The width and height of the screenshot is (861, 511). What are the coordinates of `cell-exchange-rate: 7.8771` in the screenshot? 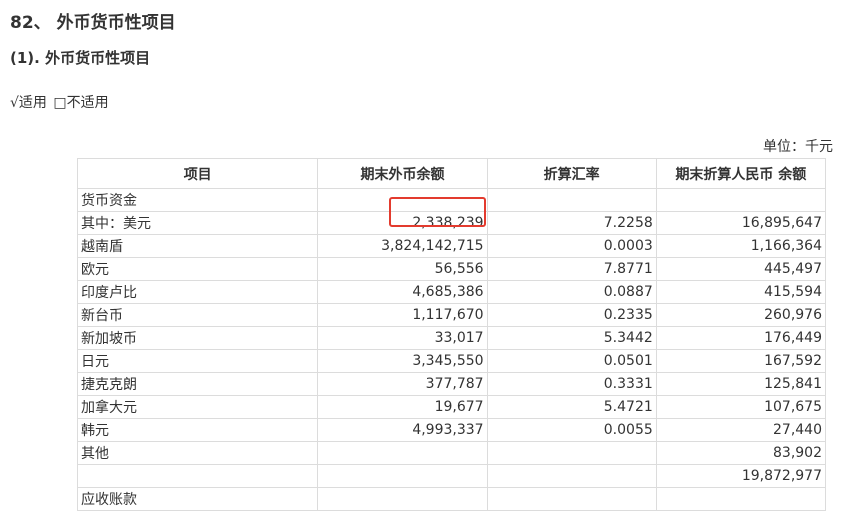 It's located at (571, 269).